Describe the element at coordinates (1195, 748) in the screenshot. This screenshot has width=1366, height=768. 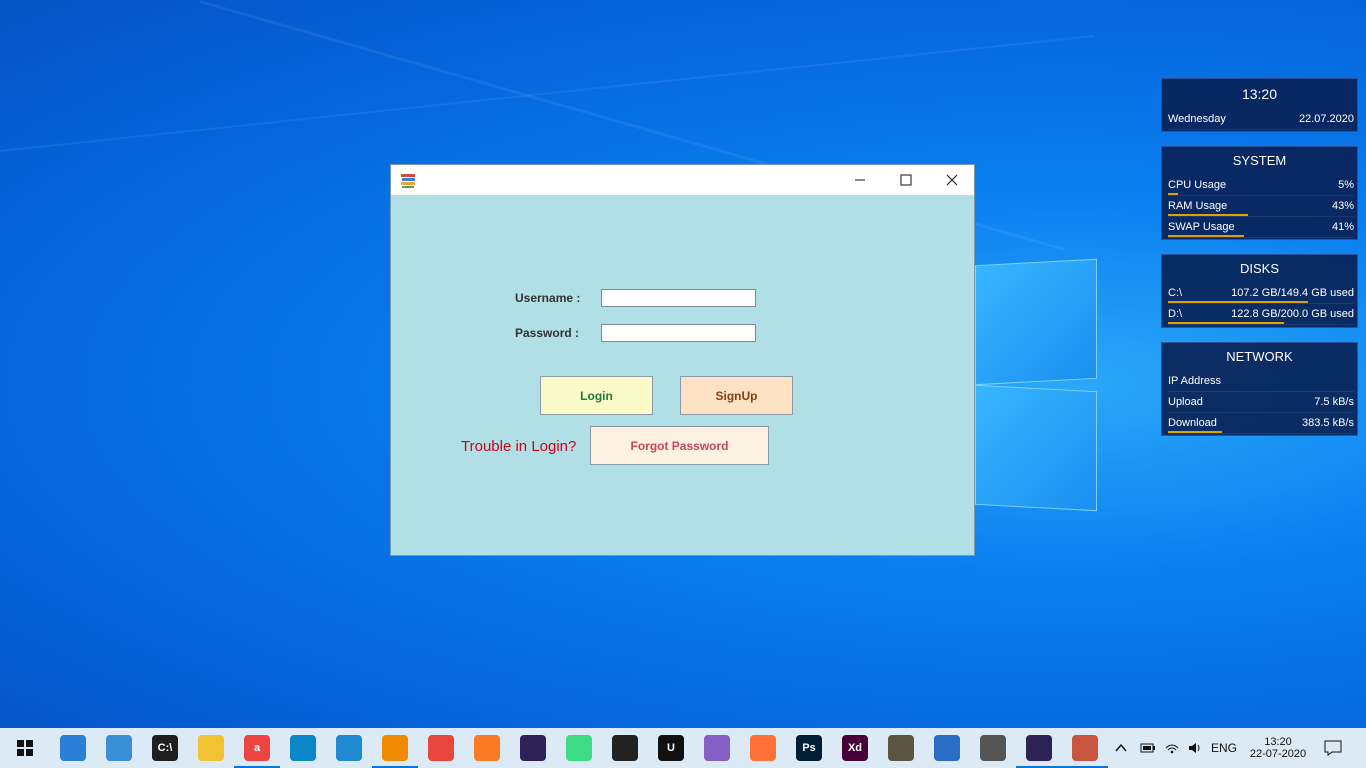
I see `volume-icon` at that location.